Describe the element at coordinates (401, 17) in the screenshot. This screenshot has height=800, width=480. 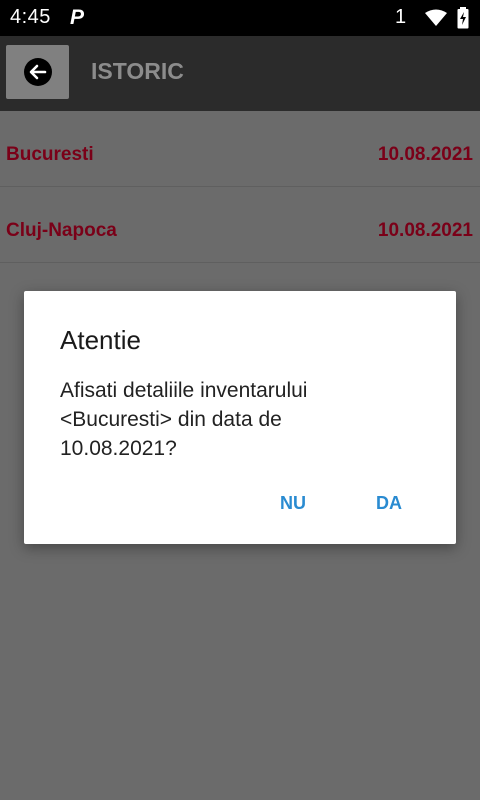
I see `sim-count: 1` at that location.